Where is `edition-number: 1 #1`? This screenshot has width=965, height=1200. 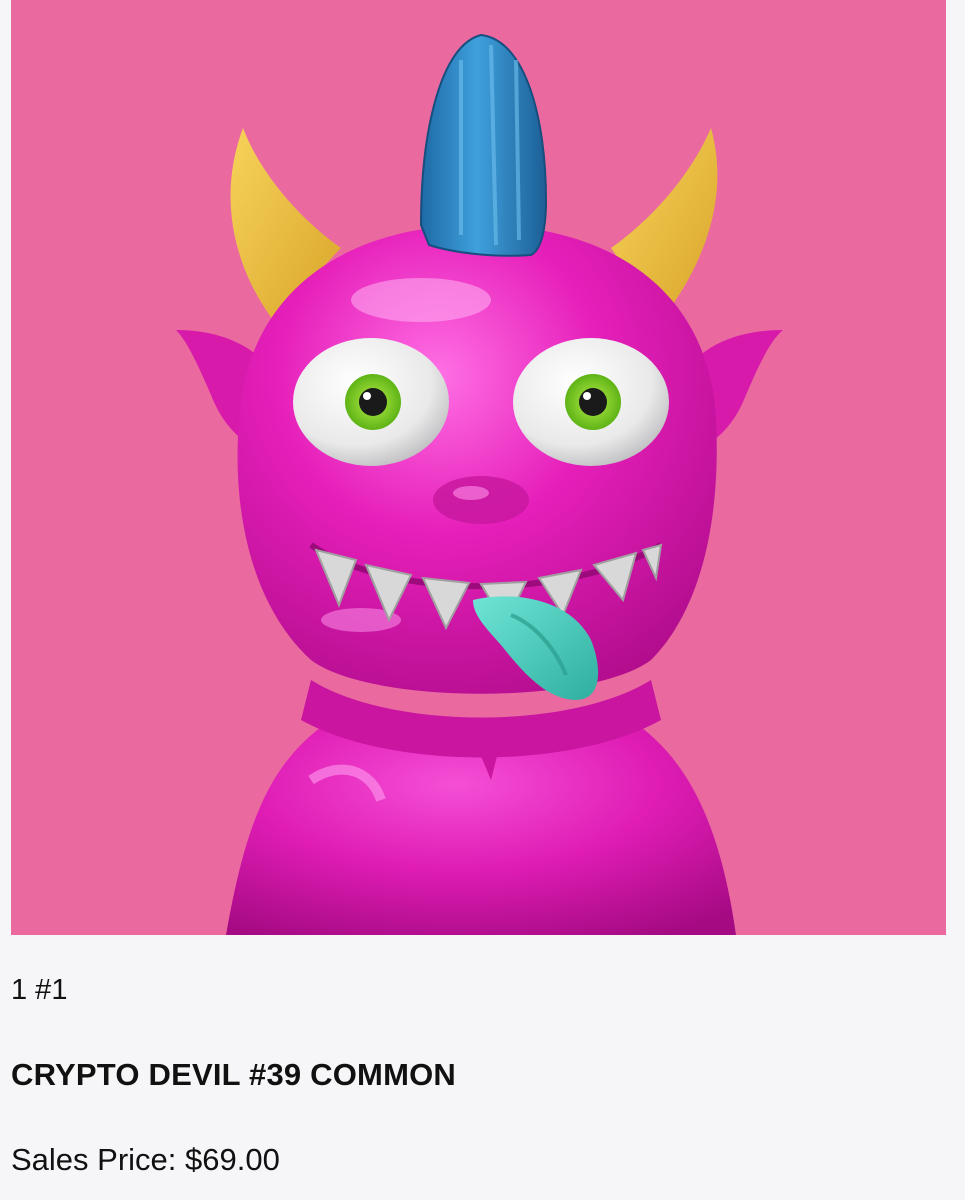
edition-number: 1 #1 is located at coordinates (39, 990).